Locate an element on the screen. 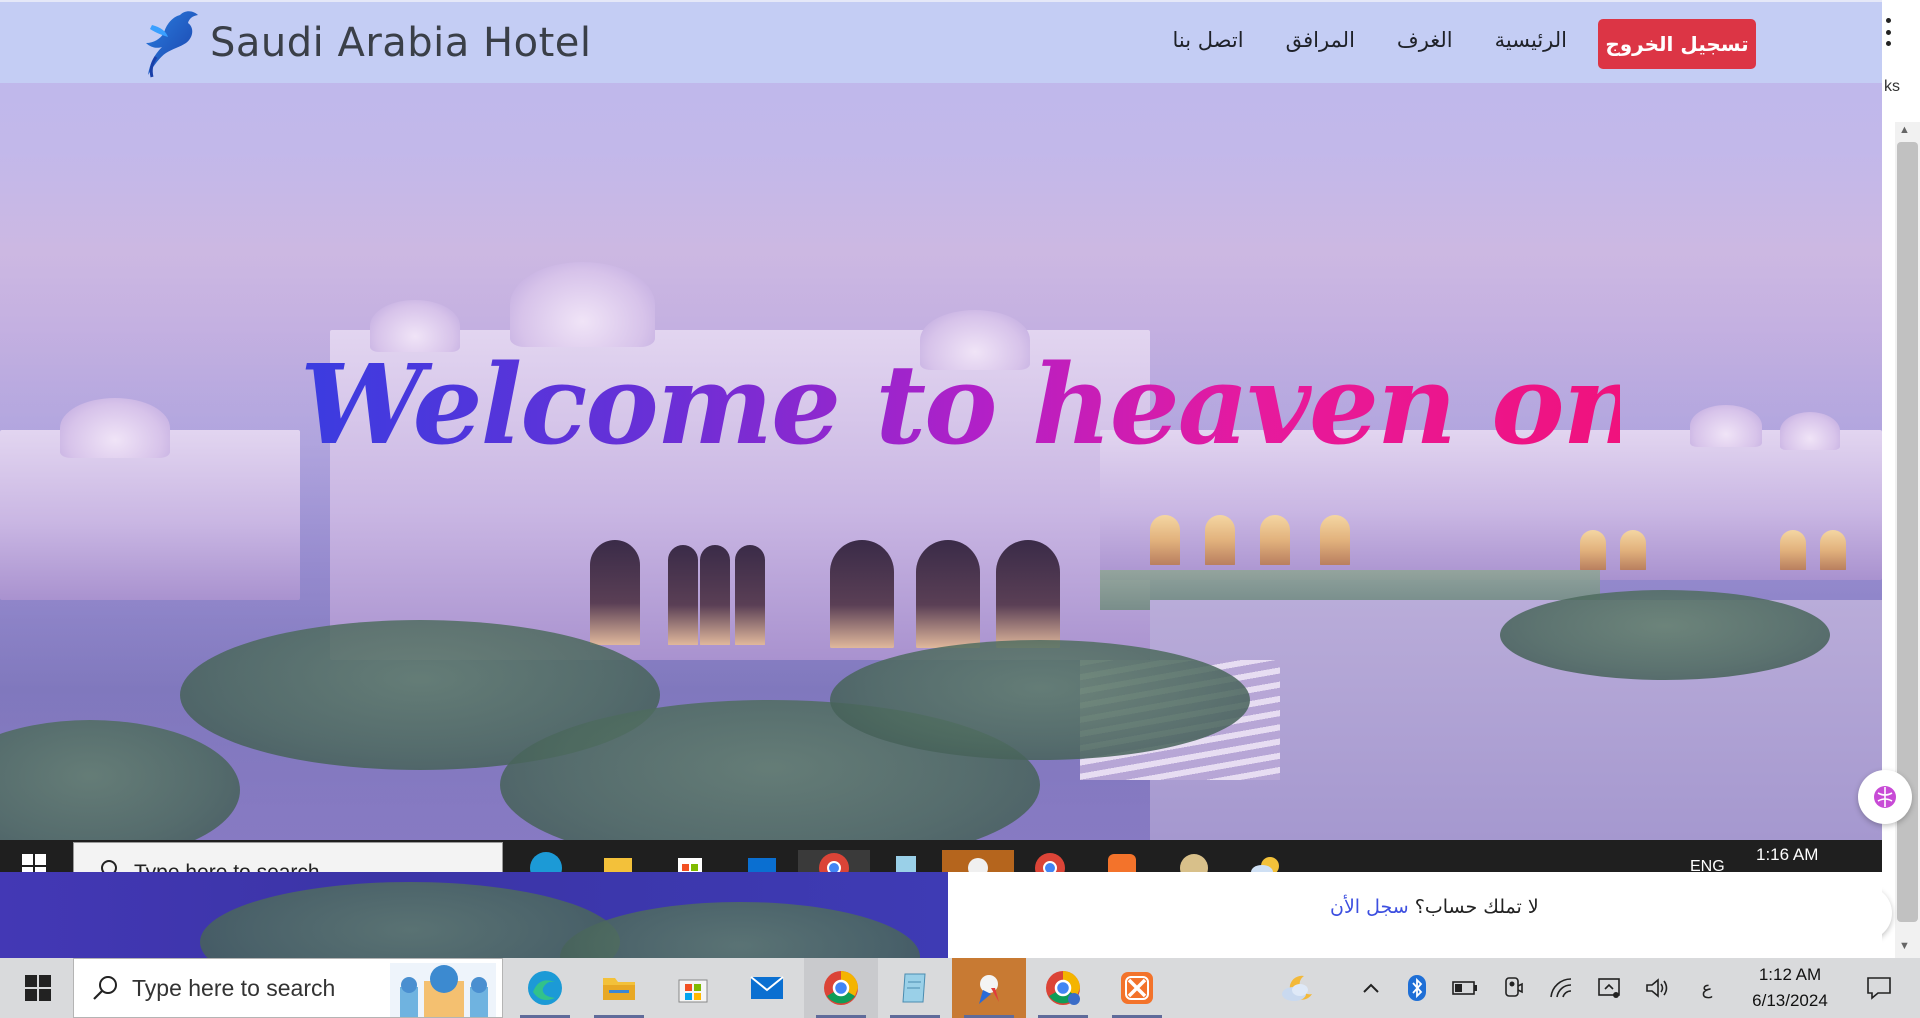 This screenshot has width=1920, height=1018. signup-question: لا تملك حساب؟ is located at coordinates (1476, 907).